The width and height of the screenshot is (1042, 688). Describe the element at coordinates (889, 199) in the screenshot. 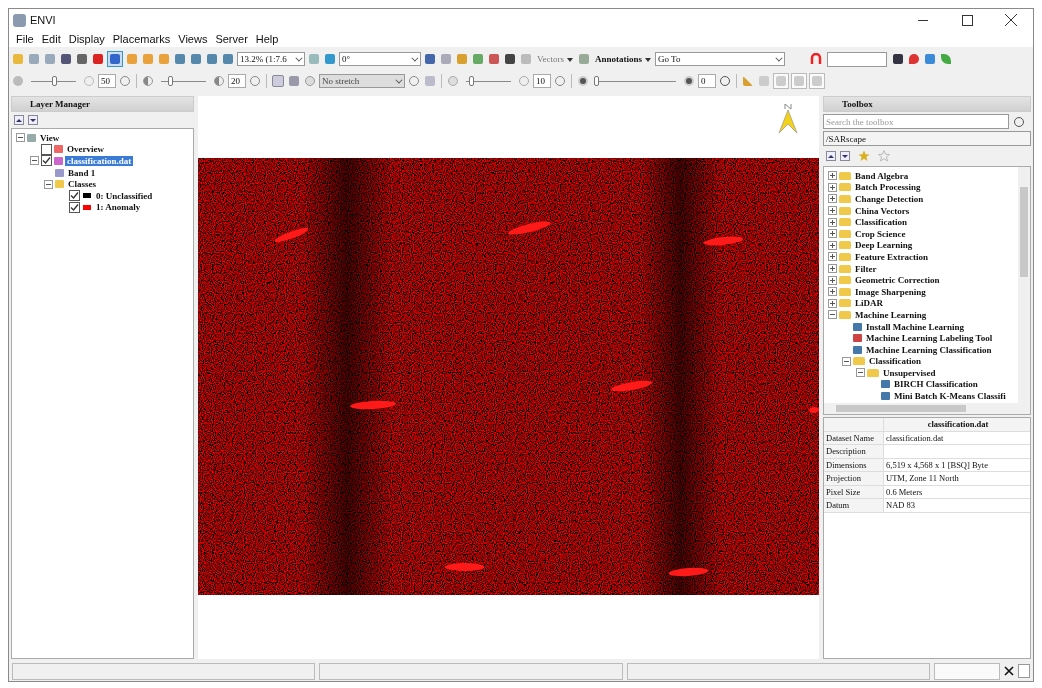

I see `toolbox-item: Change Detection` at that location.